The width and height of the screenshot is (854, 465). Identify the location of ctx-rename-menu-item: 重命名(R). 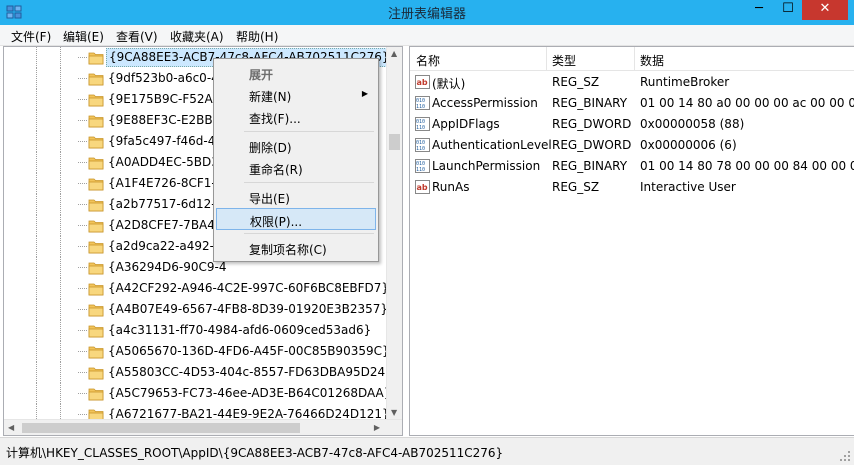
(296, 168).